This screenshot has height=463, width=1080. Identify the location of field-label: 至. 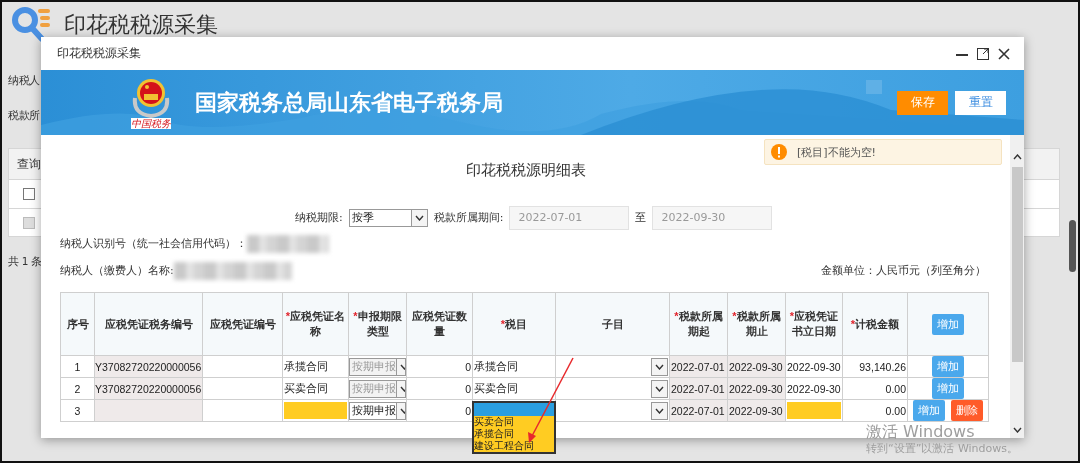
(641, 217).